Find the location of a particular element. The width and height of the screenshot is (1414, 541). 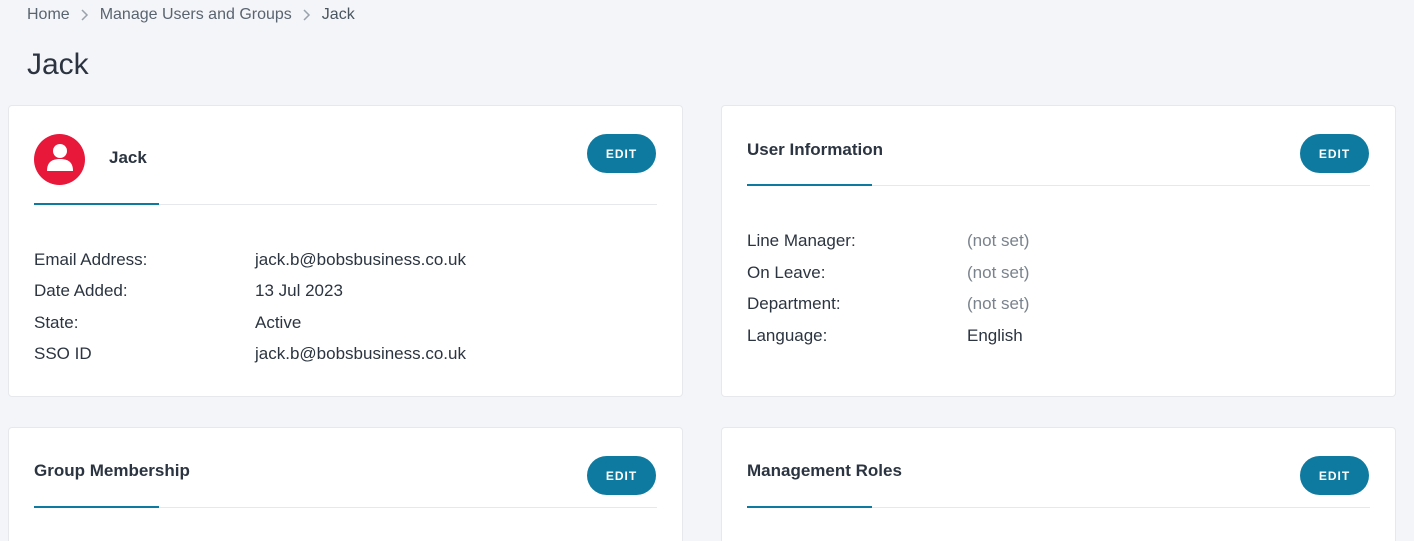

field-label: SSO ID is located at coordinates (63, 353).